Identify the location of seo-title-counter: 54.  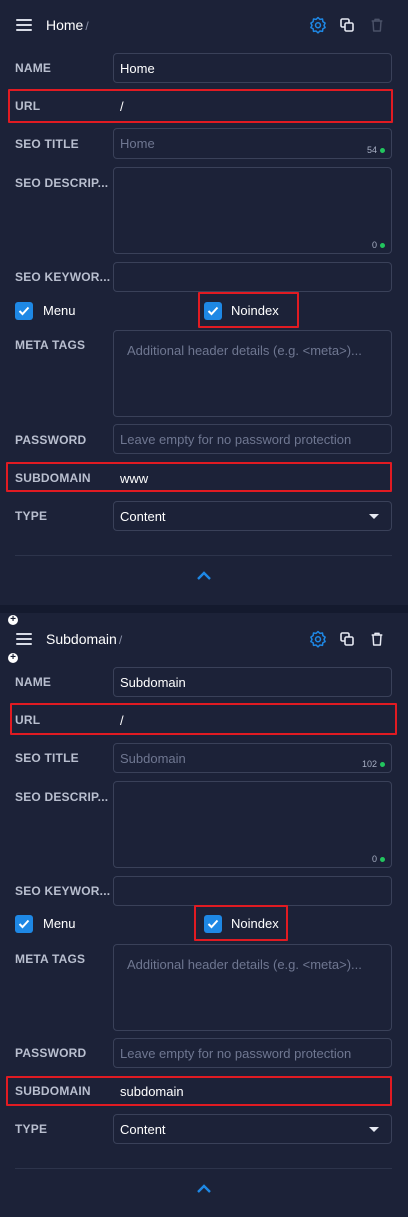
(376, 150).